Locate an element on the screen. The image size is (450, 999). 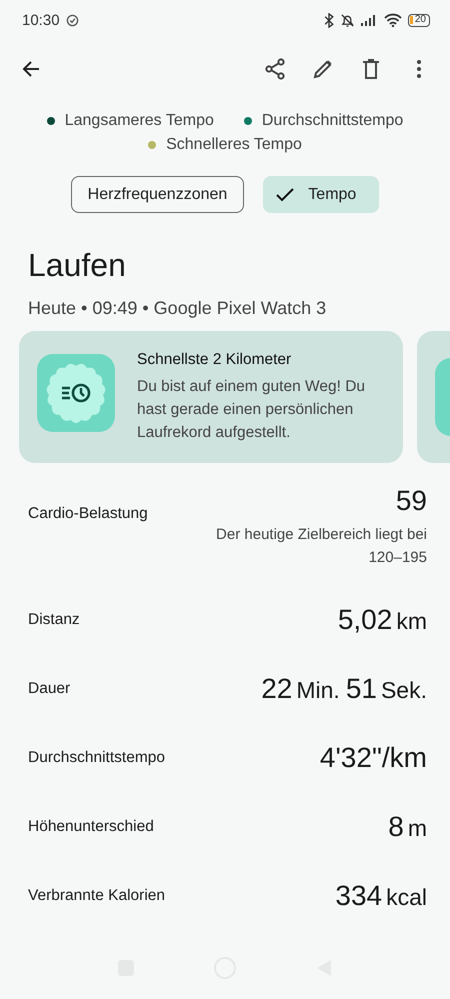
back-arrow-icon is located at coordinates (31, 69).